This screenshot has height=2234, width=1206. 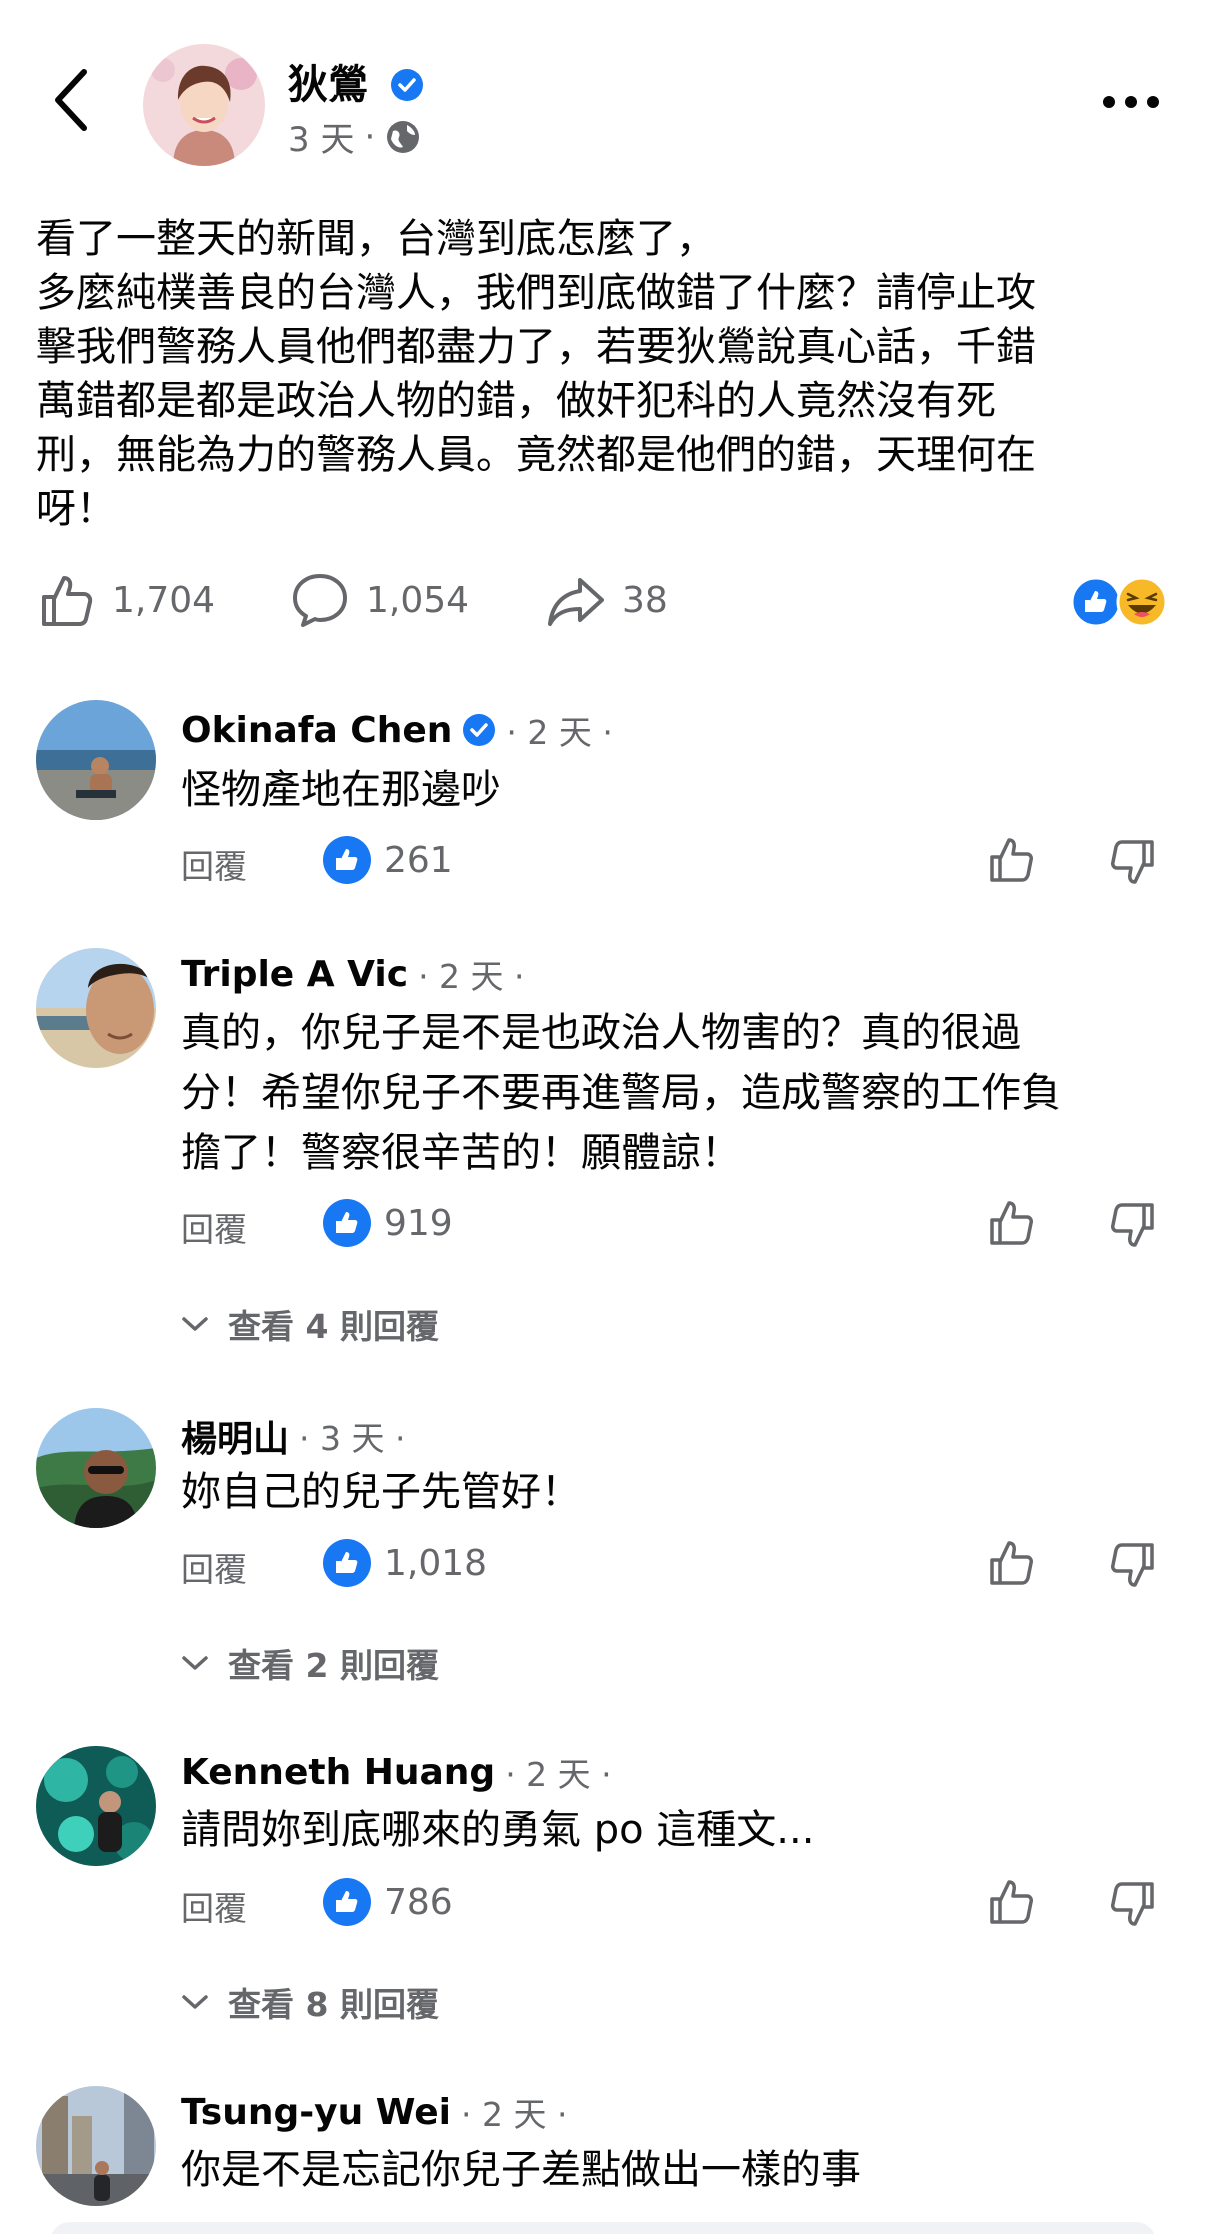 What do you see at coordinates (333, 1665) in the screenshot?
I see `view-replies-label: 查看 2 則回覆` at bounding box center [333, 1665].